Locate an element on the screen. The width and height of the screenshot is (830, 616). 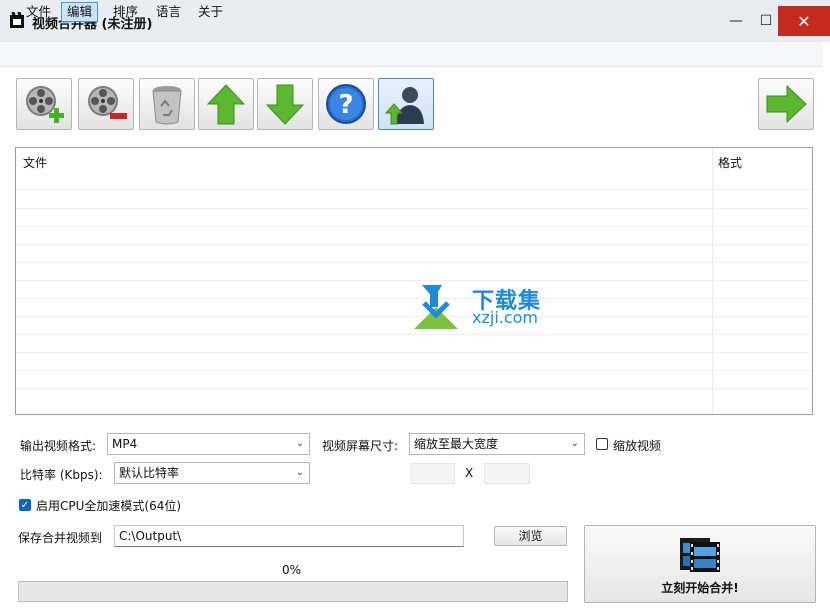
menu-language: 语言 is located at coordinates (168, 12).